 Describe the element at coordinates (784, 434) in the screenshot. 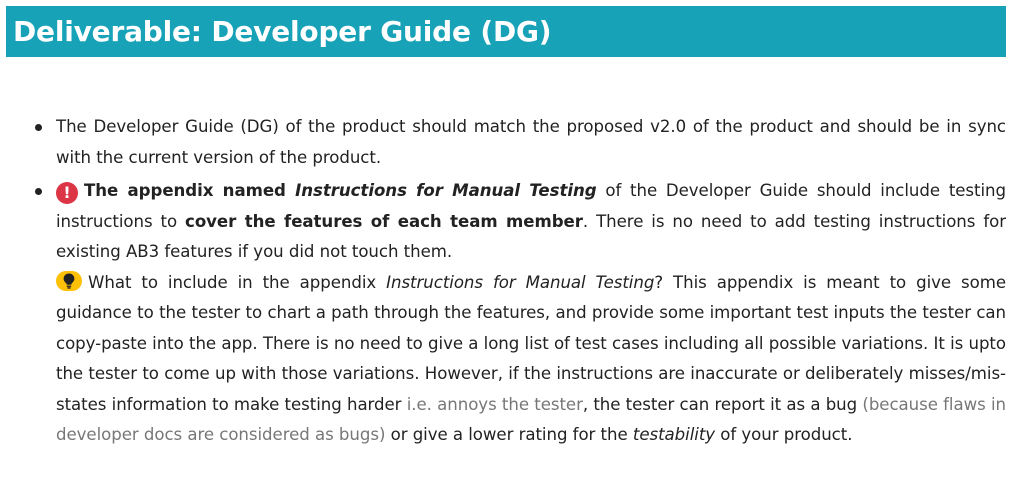

I see `tip-text: of your product.` at that location.